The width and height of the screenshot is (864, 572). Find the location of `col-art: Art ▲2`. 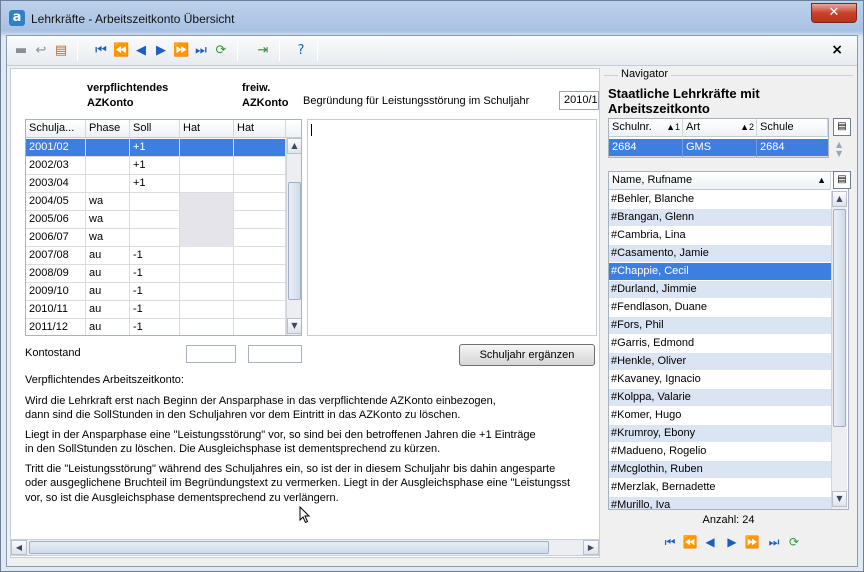

col-art: Art ▲2 is located at coordinates (720, 128).